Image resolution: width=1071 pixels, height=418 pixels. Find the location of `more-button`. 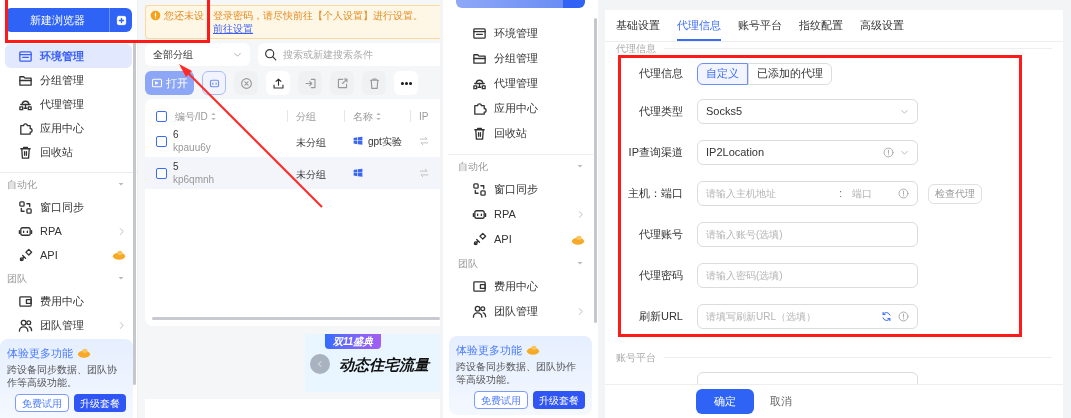

more-button is located at coordinates (406, 83).